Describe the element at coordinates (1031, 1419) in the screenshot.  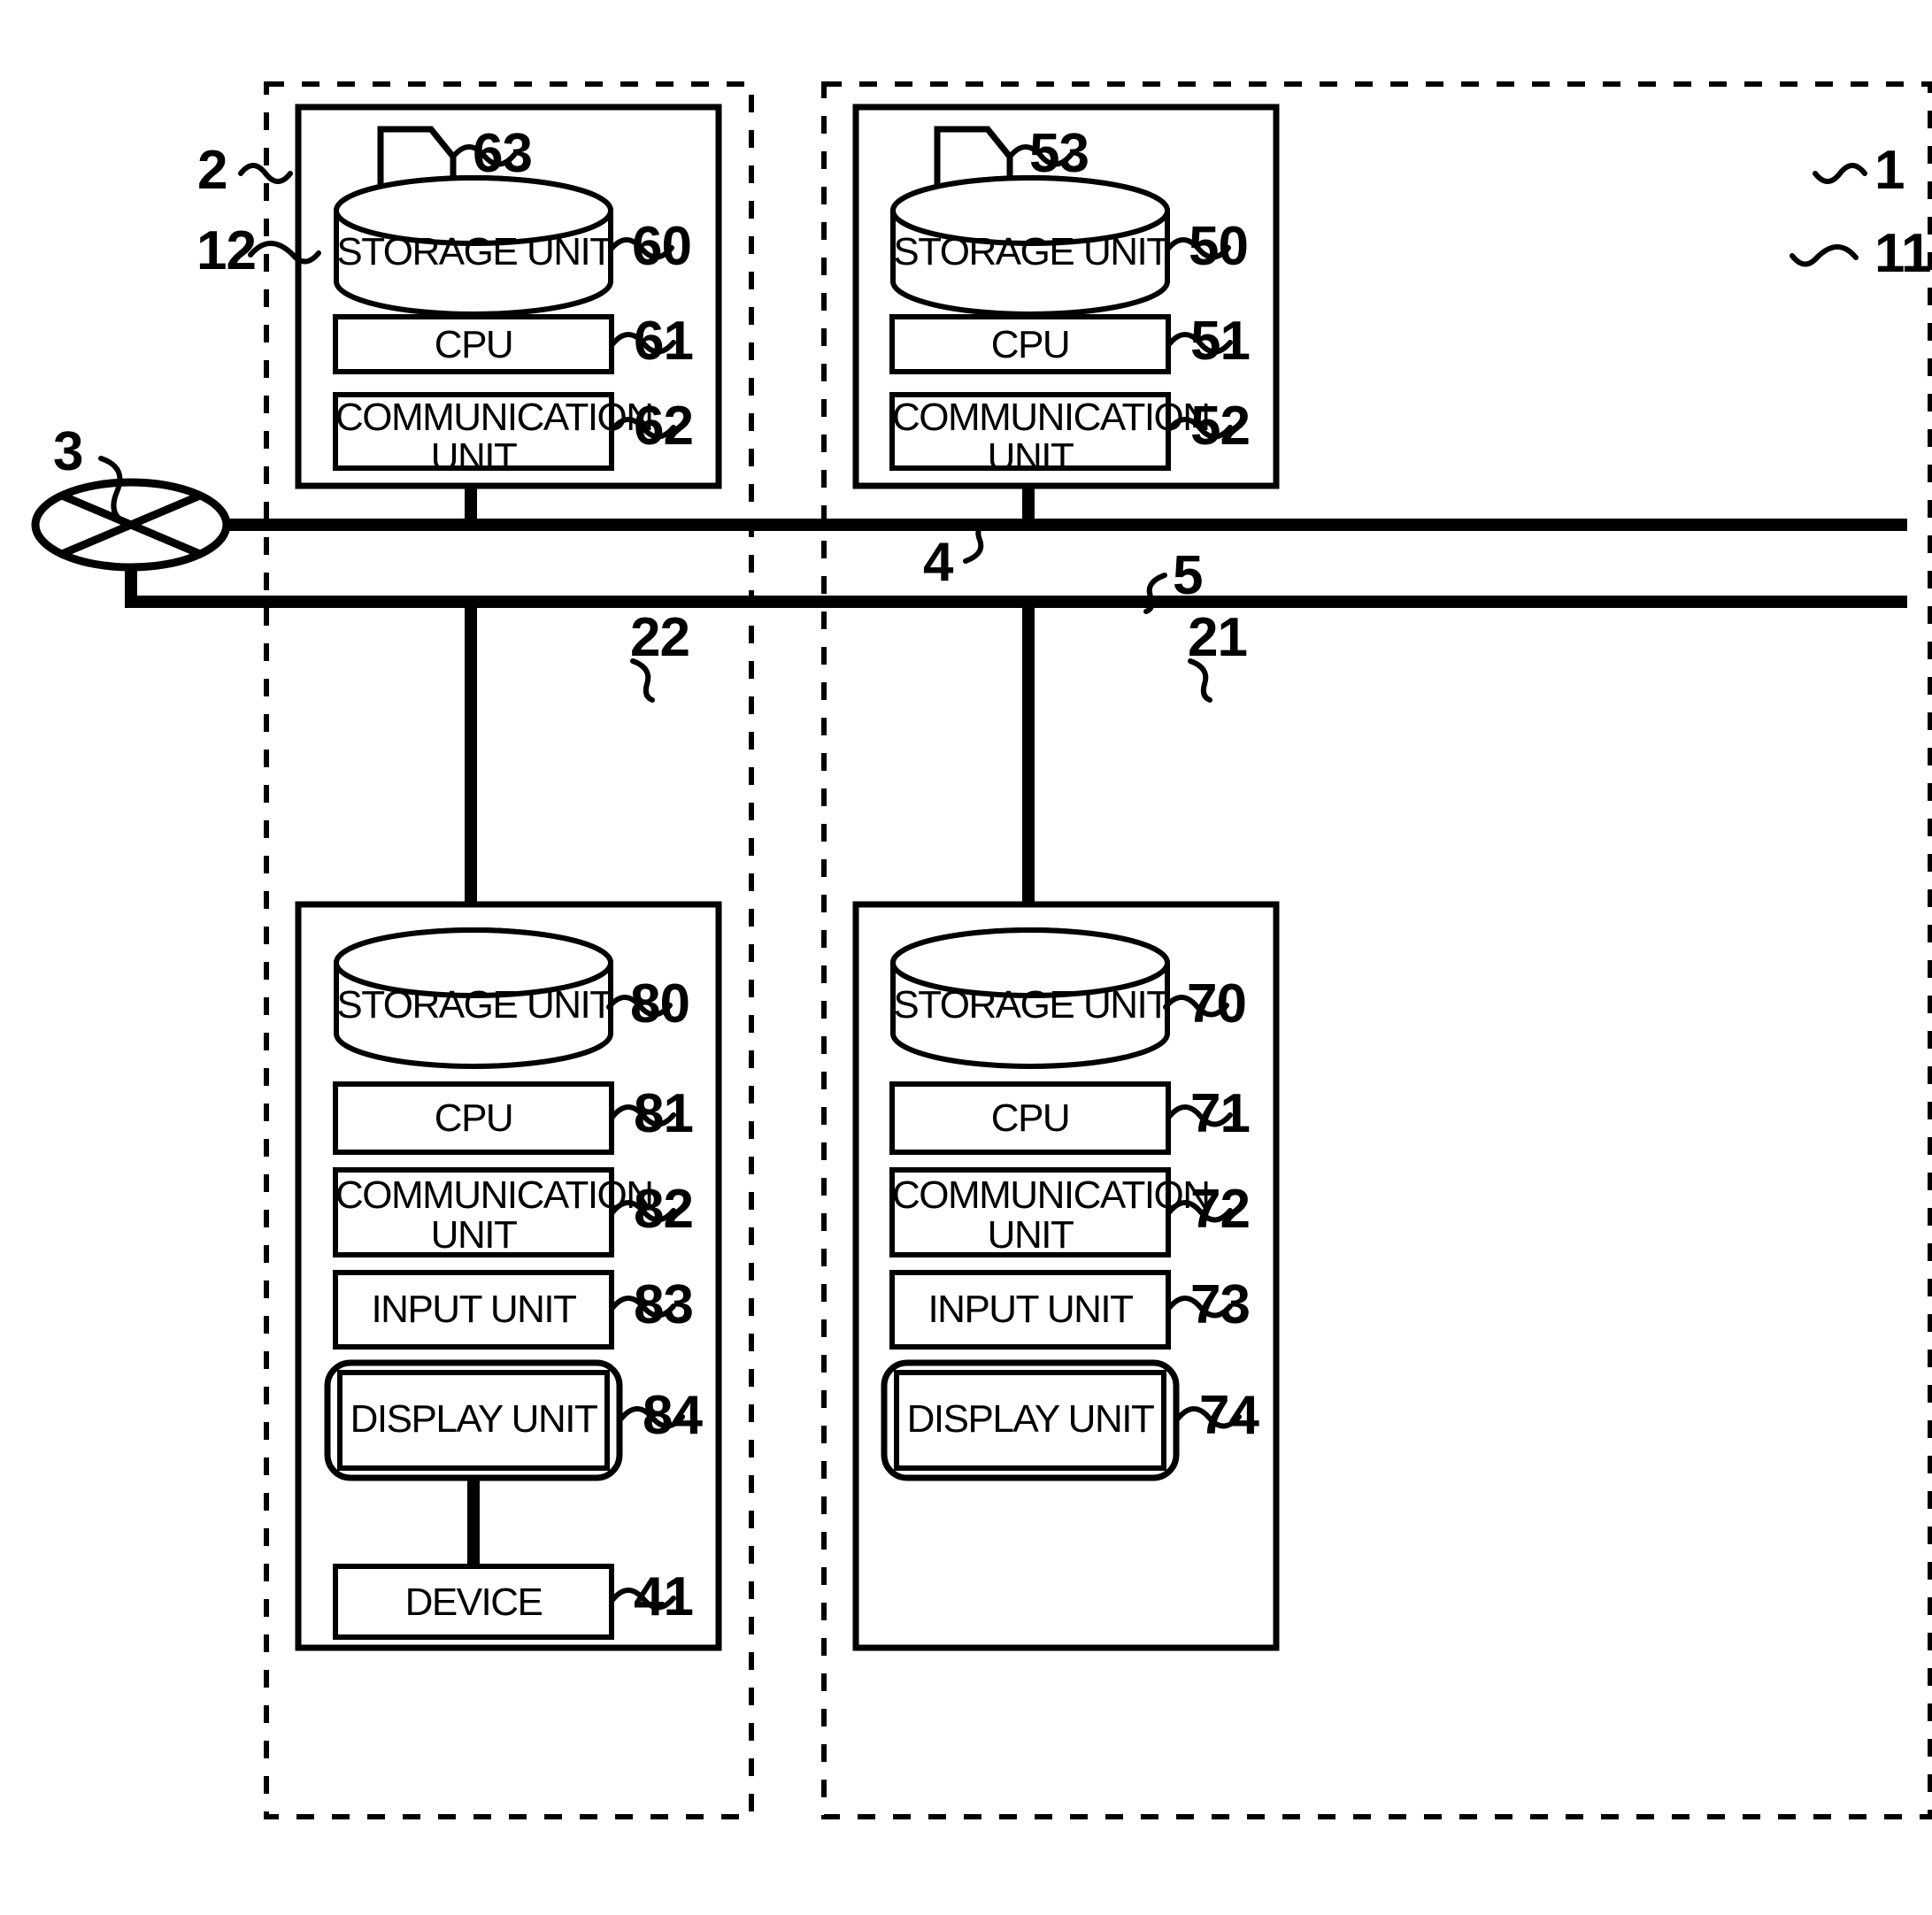
I see `display-unit-label-right-terminal: DISPLAY UNIT` at that location.